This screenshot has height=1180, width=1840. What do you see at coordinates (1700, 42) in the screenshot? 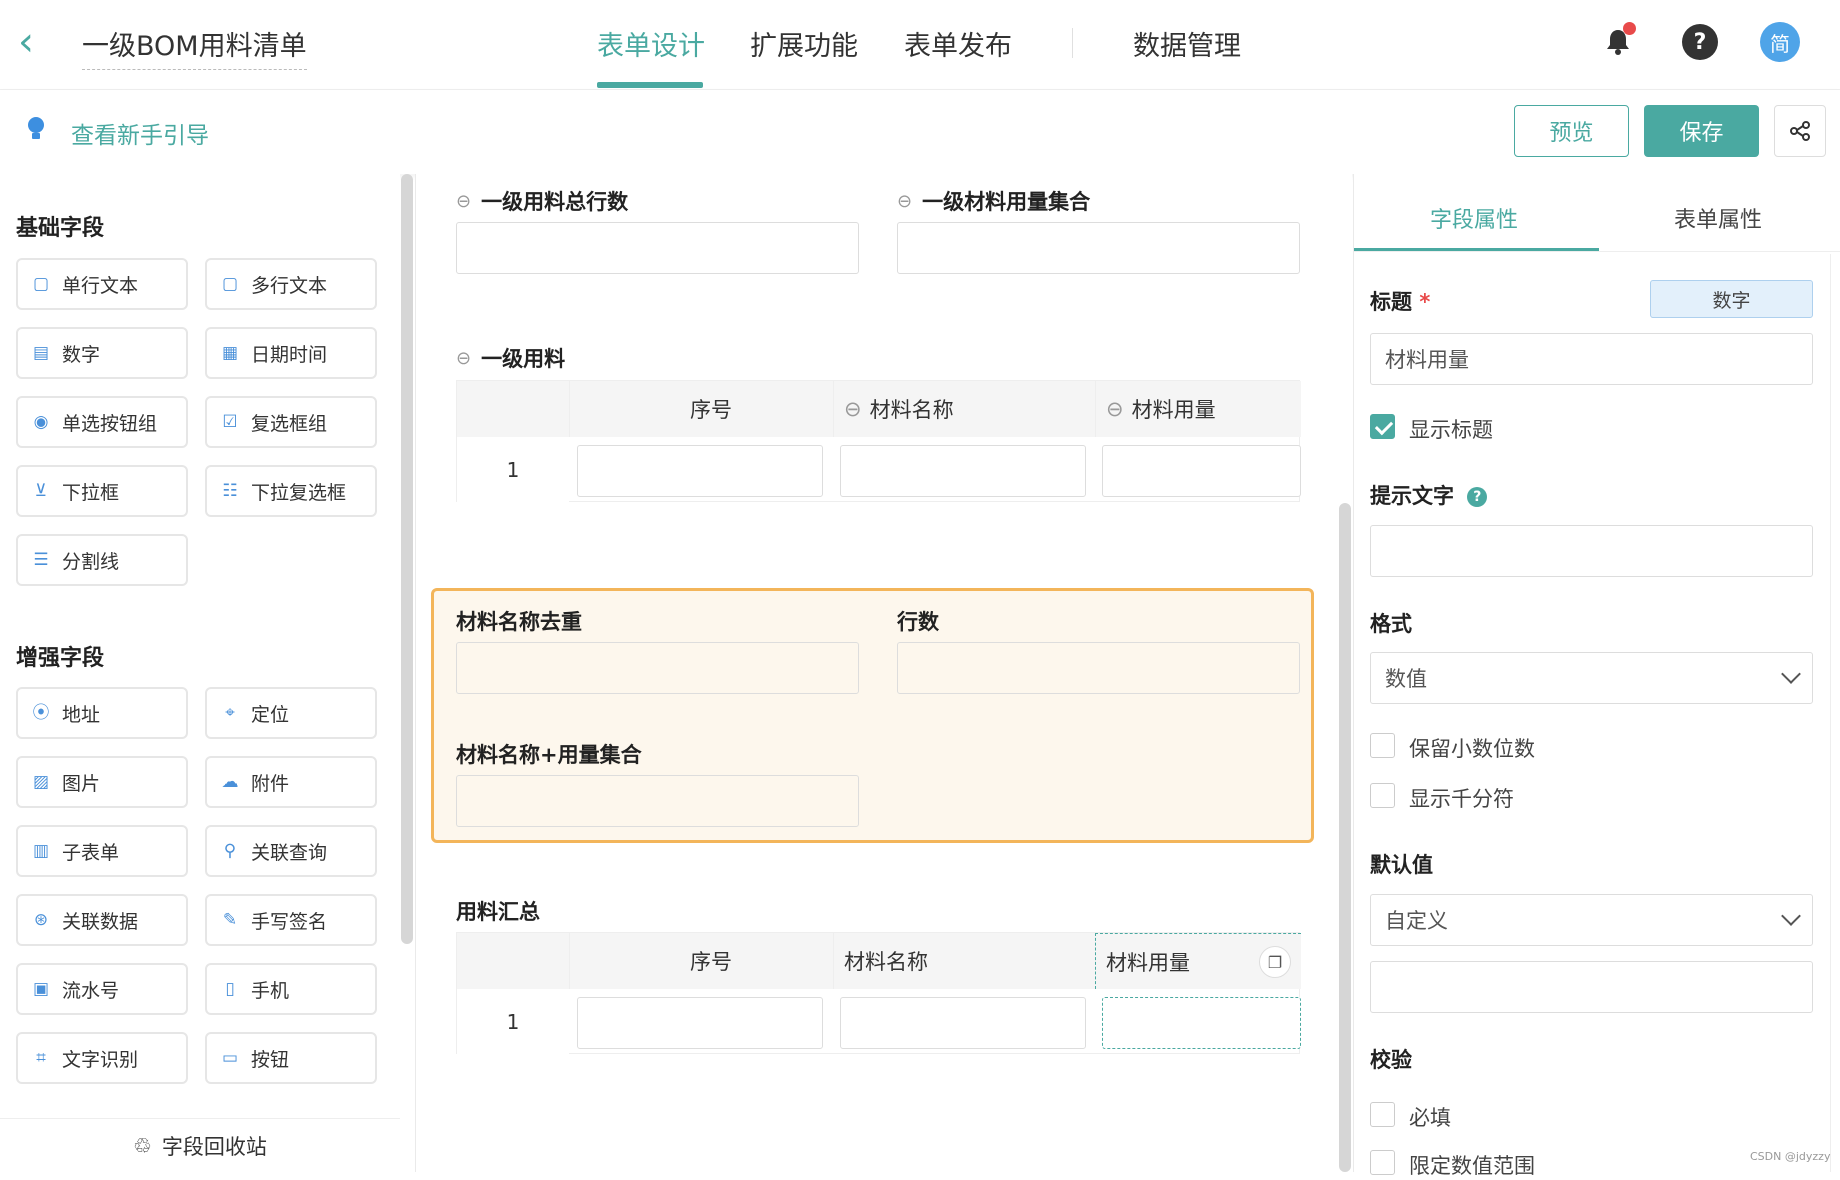
I see `help-icon: ?` at bounding box center [1700, 42].